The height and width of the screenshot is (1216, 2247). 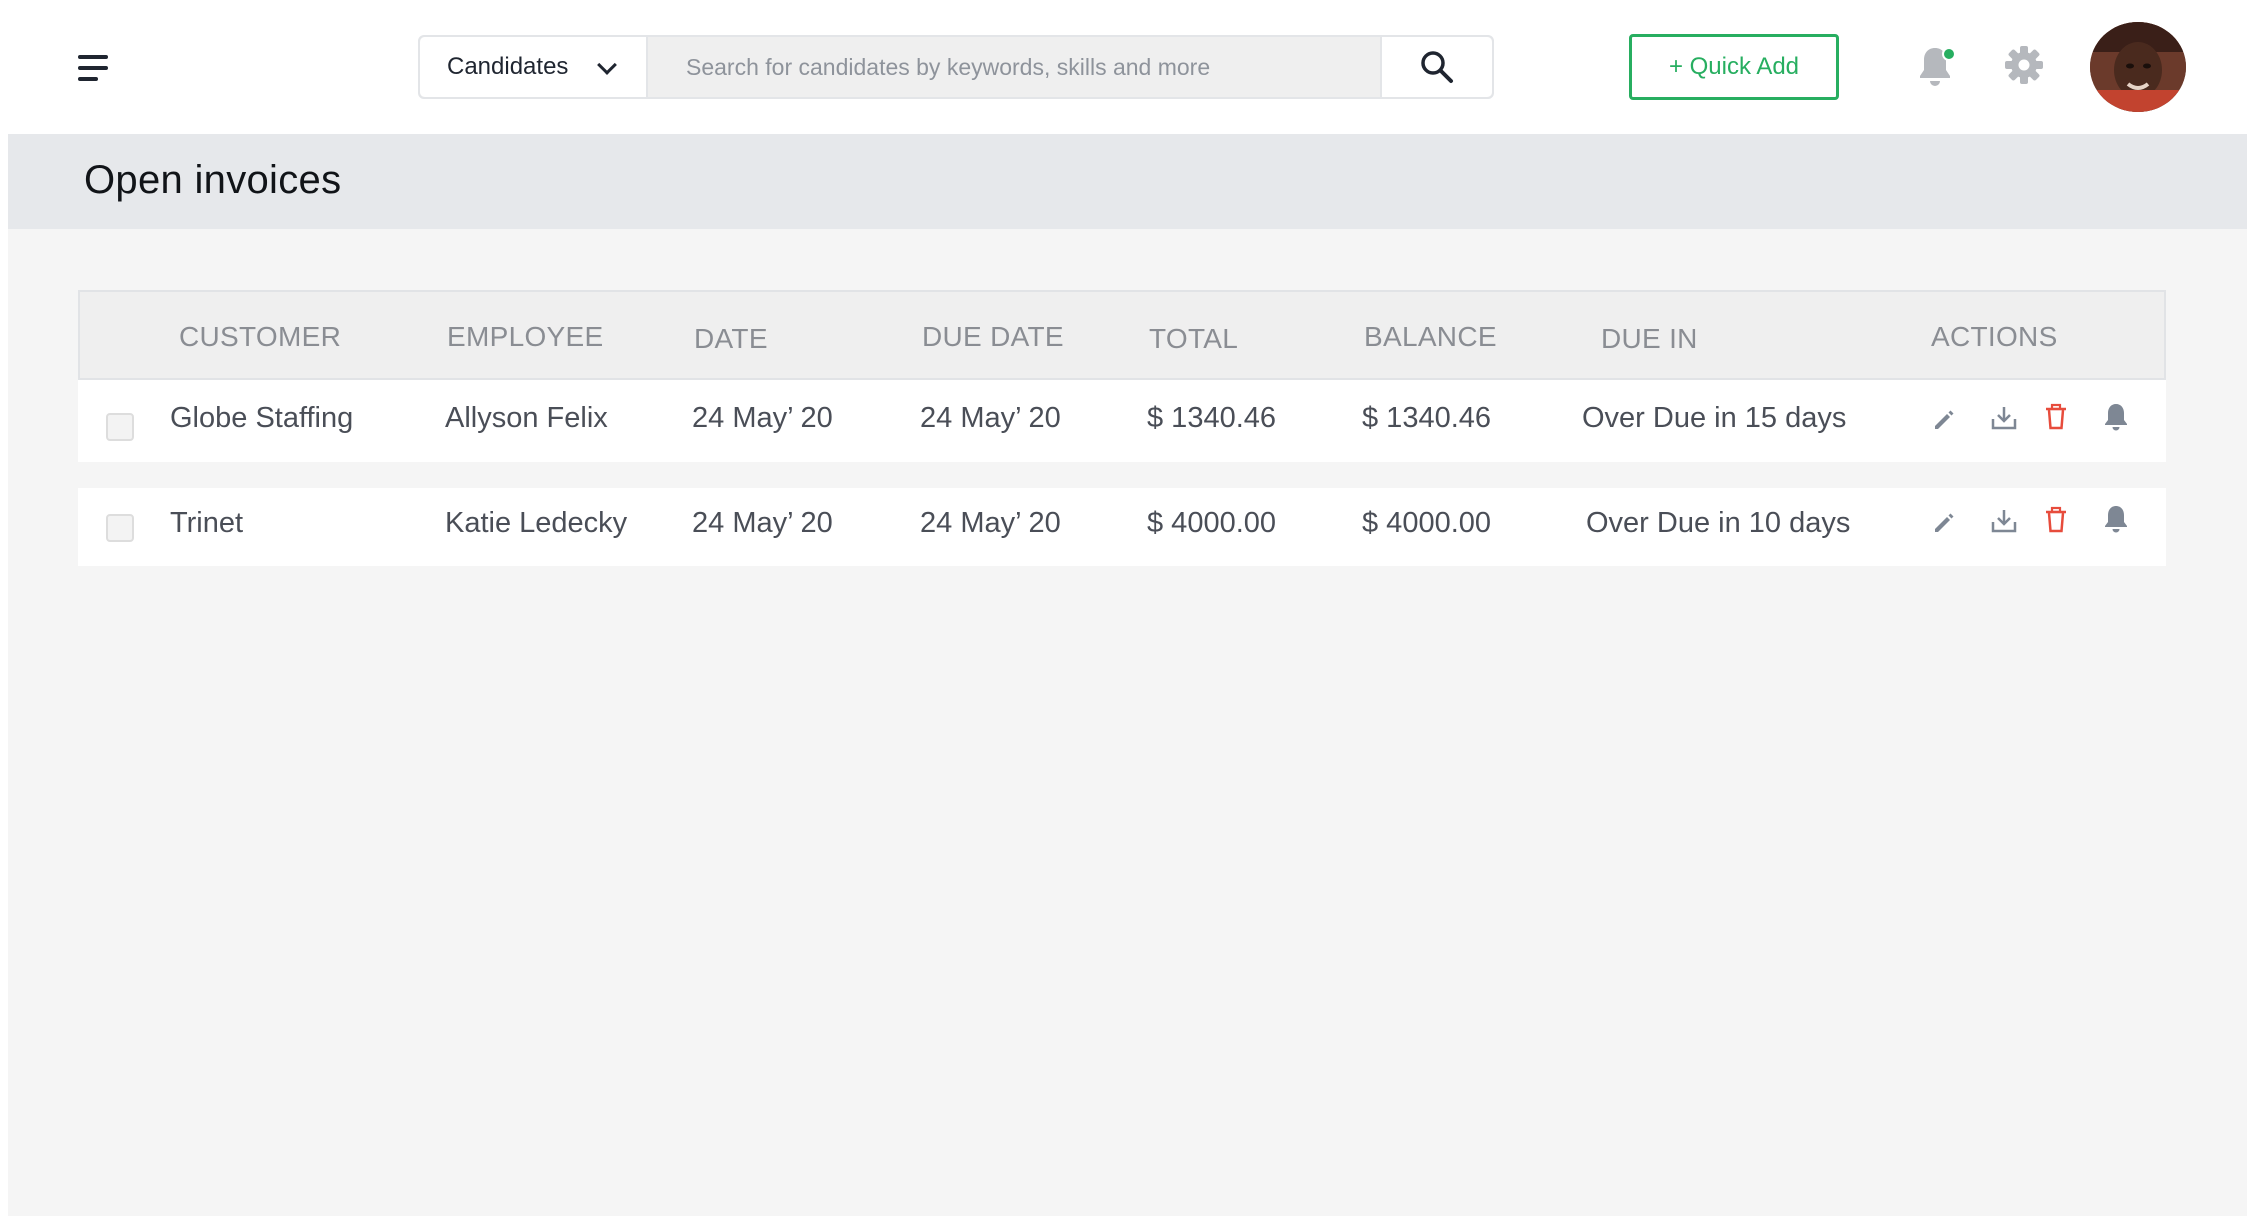 I want to click on cell-customer: Trinet, so click(x=207, y=523).